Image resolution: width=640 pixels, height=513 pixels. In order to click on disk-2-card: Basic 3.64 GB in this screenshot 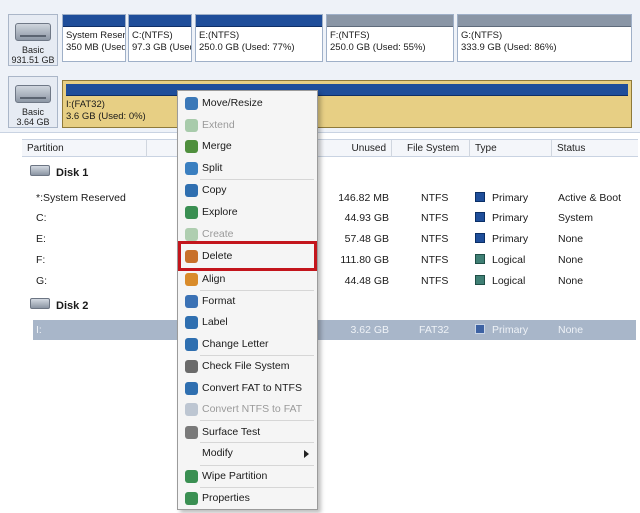, I will do `click(33, 102)`.